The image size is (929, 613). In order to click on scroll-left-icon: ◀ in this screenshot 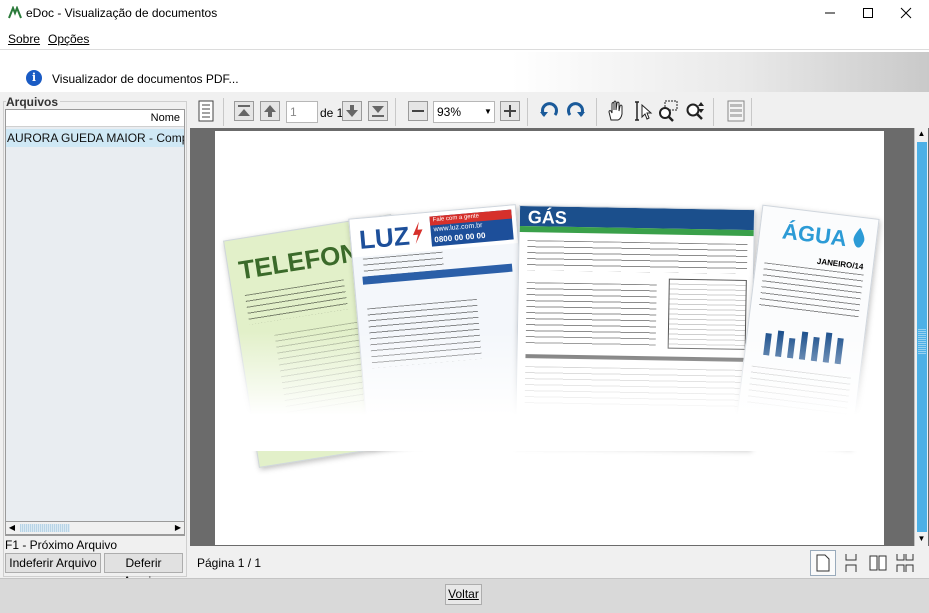, I will do `click(12, 528)`.